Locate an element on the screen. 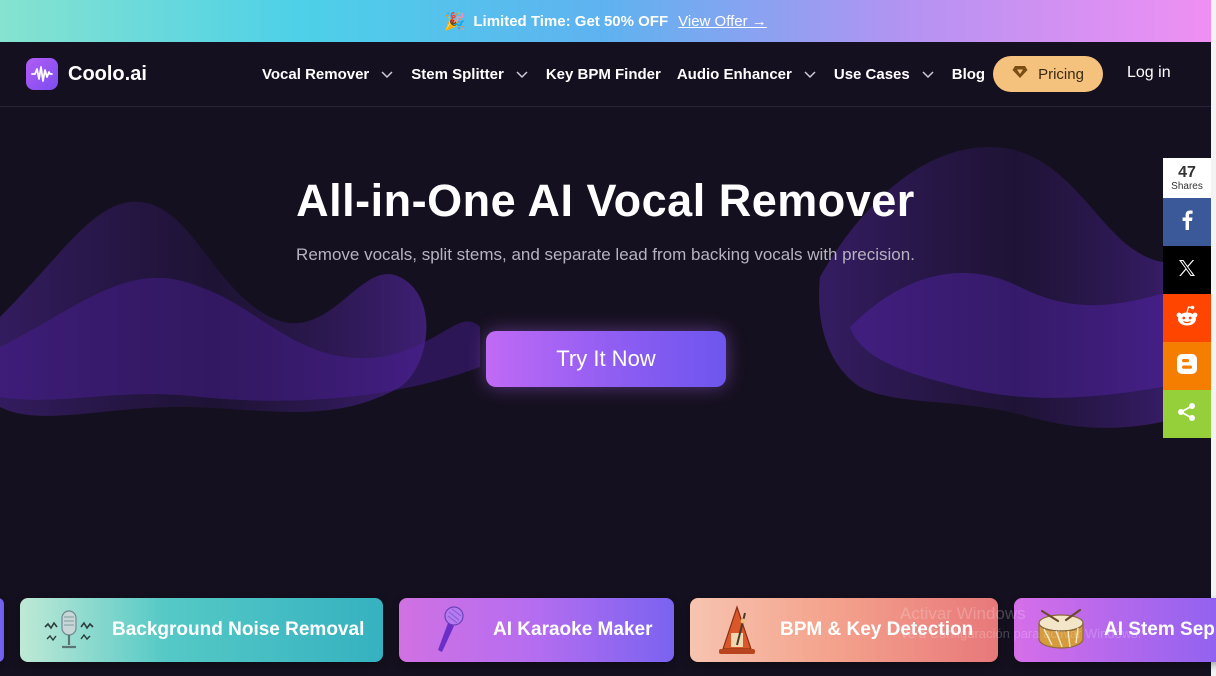 This screenshot has height=676, width=1216. diamond-icon is located at coordinates (1020, 74).